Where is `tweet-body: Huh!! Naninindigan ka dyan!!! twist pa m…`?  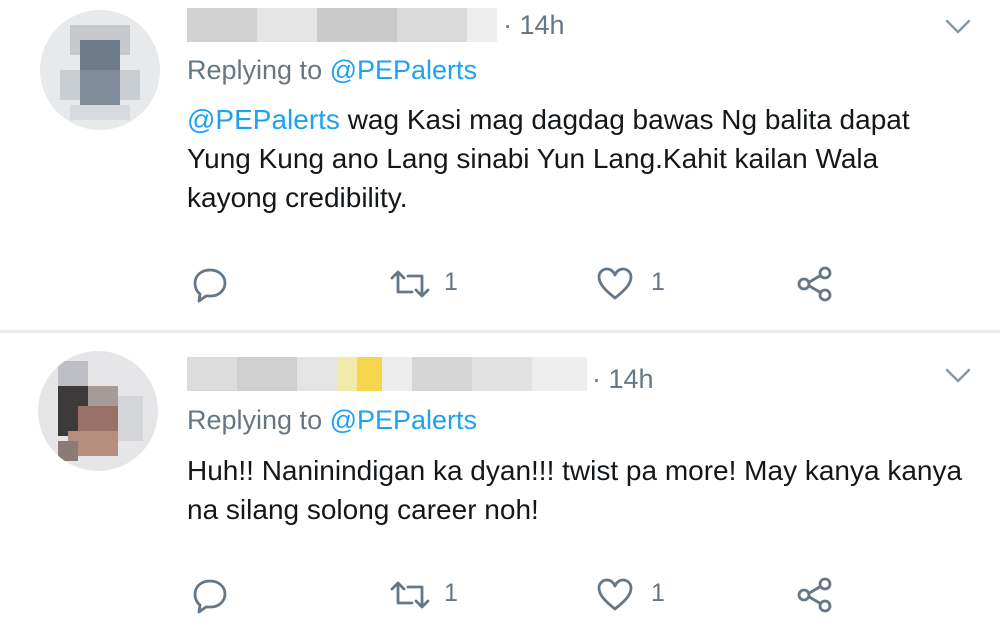 tweet-body: Huh!! Naninindigan ka dyan!!! twist pa m… is located at coordinates (575, 490).